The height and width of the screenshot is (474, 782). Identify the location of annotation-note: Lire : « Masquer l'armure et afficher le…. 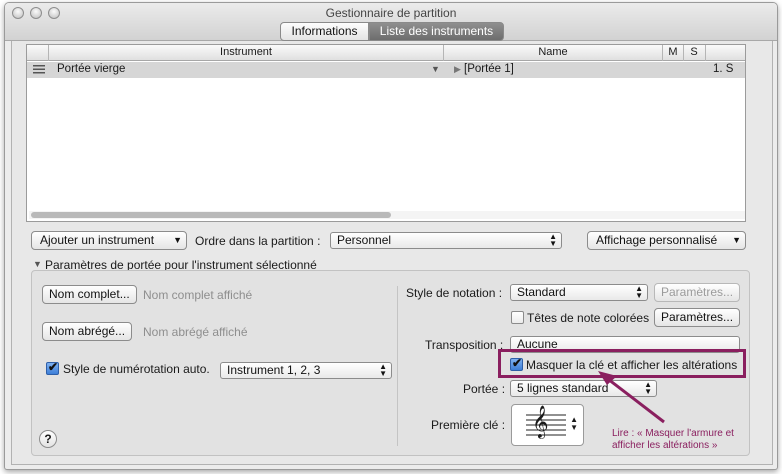
(673, 440).